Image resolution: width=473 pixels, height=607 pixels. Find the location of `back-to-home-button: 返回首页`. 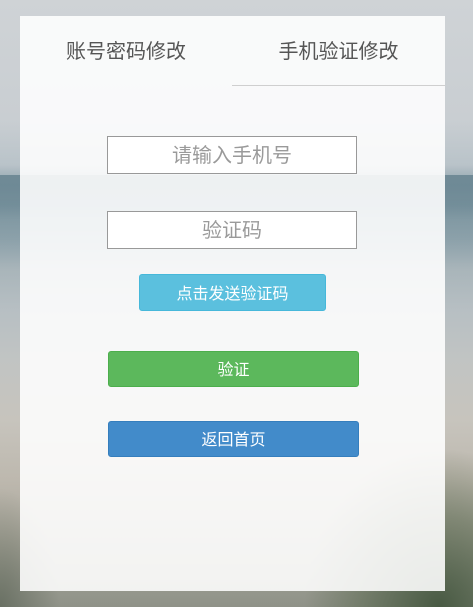

back-to-home-button: 返回首页 is located at coordinates (233, 439).